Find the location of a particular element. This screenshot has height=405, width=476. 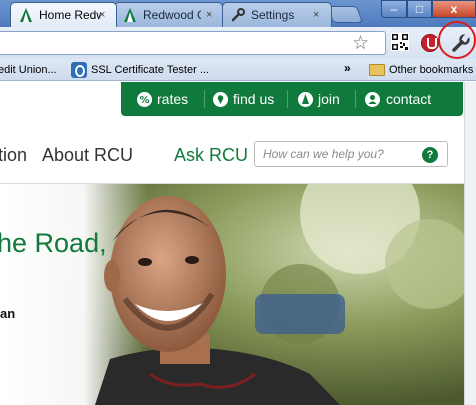

ask-search-box: ? is located at coordinates (351, 154).